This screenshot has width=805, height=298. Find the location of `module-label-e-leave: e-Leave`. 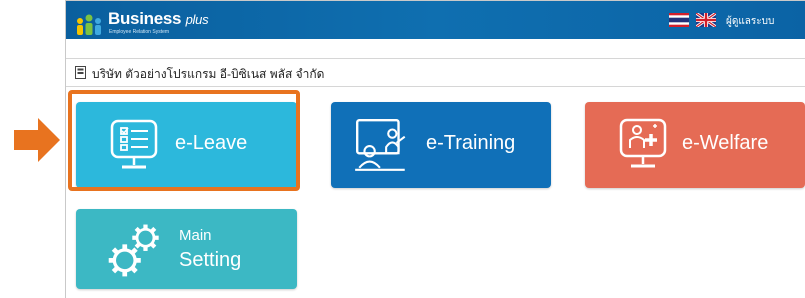

module-label-e-leave: e-Leave is located at coordinates (211, 143).